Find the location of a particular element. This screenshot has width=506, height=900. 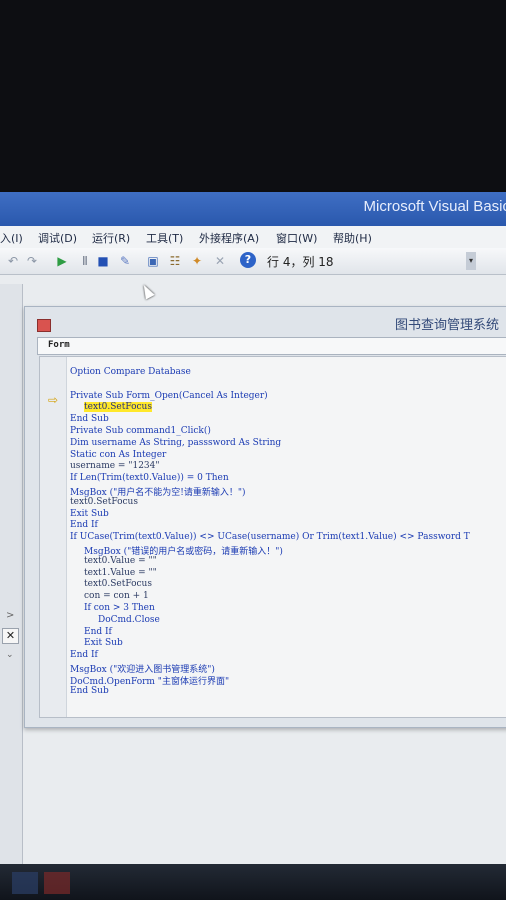

taskbar is located at coordinates (253, 882).